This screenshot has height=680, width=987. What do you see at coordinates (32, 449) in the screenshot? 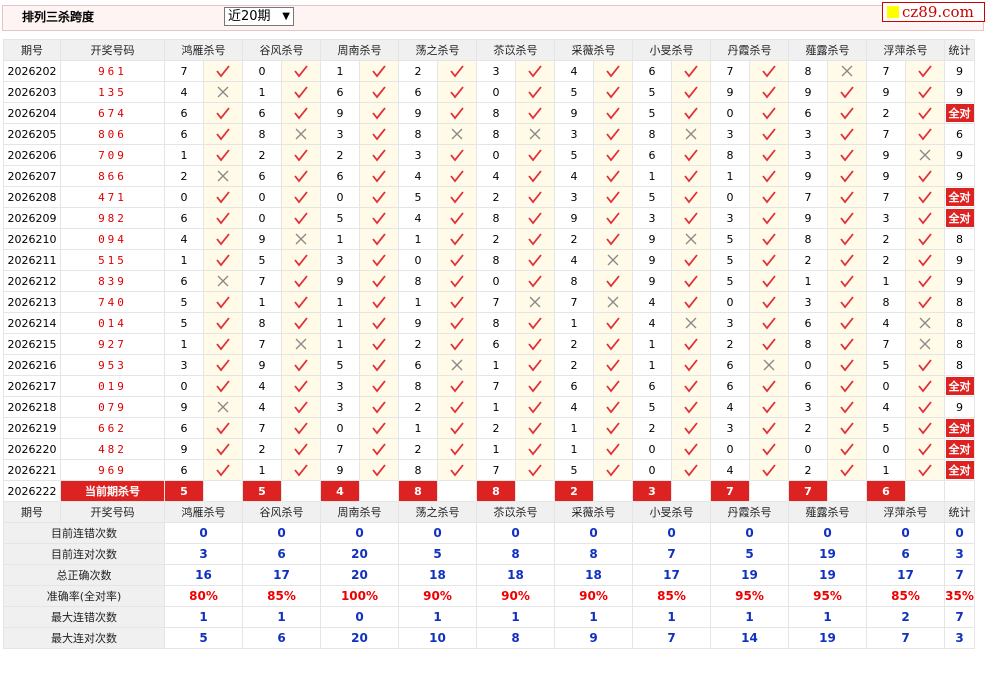
I see `issue-cell: 2026220` at bounding box center [32, 449].